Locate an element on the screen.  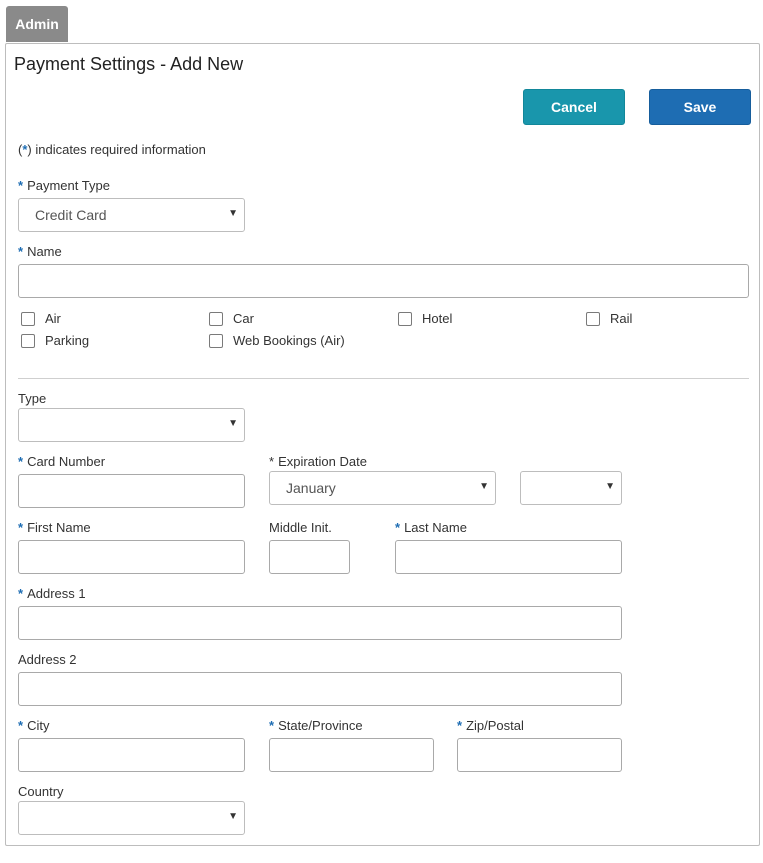
state-label: * State/Province is located at coordinates (316, 725).